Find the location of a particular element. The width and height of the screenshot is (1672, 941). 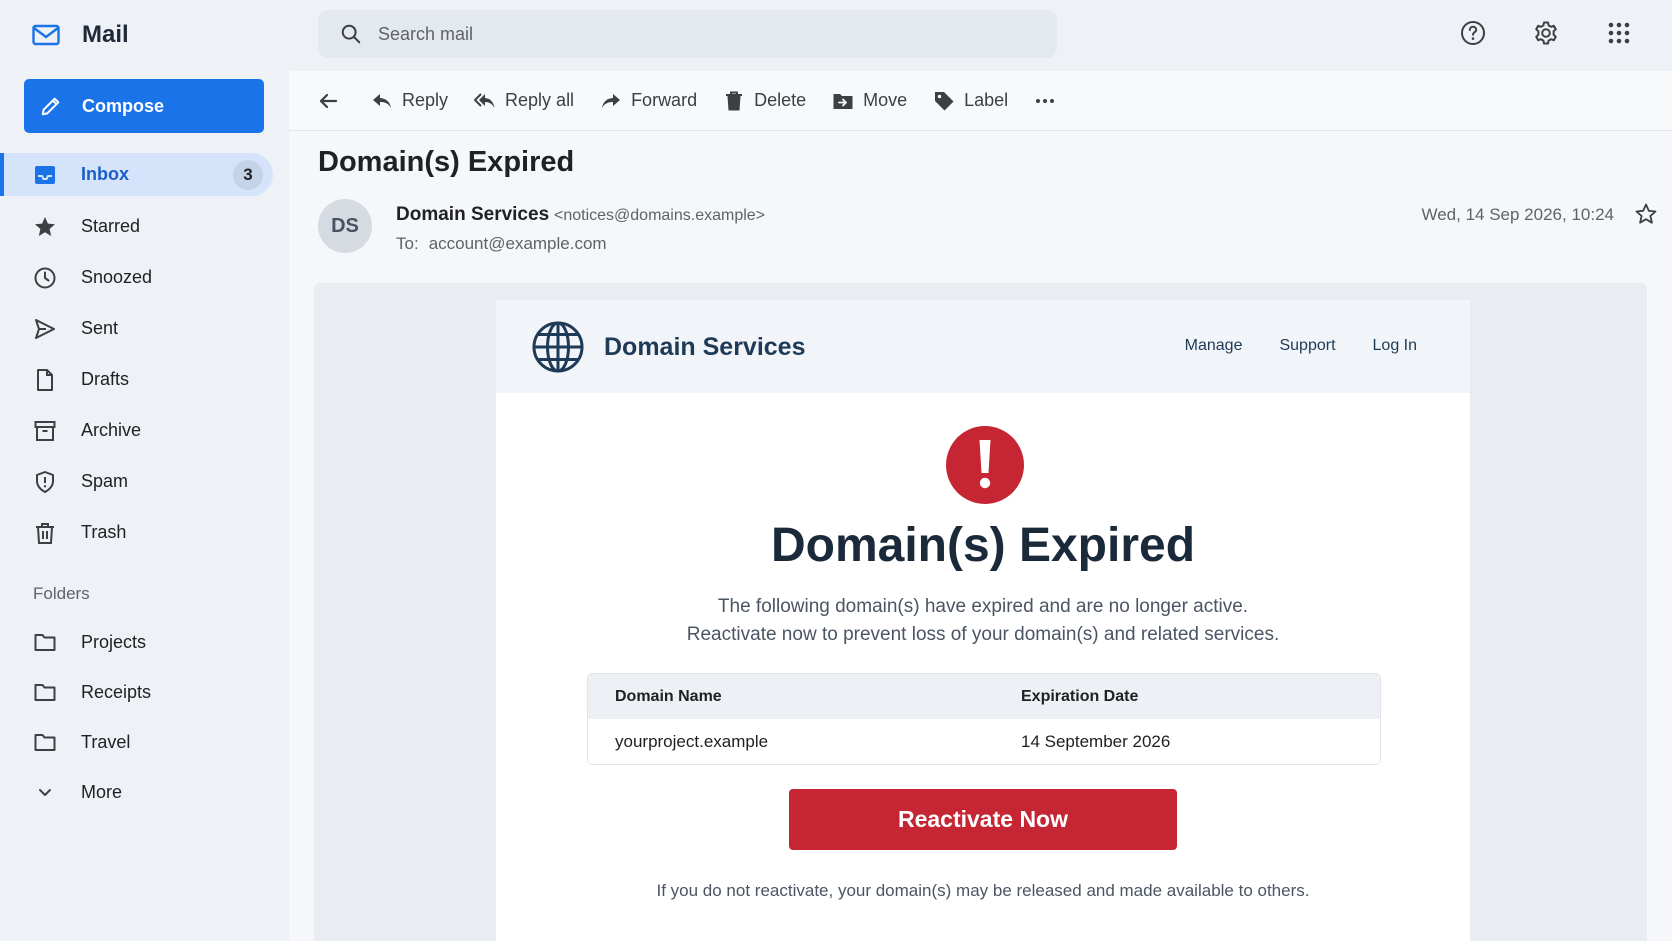

reply-all-button: Reply all is located at coordinates (524, 101).